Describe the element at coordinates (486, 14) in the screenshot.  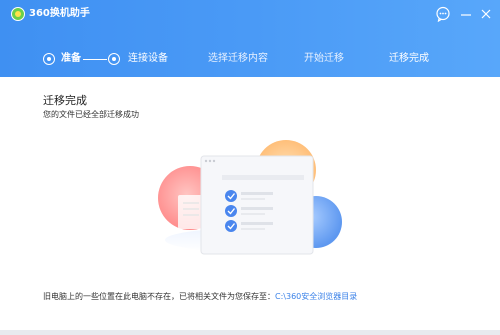
I see `close-icon` at that location.